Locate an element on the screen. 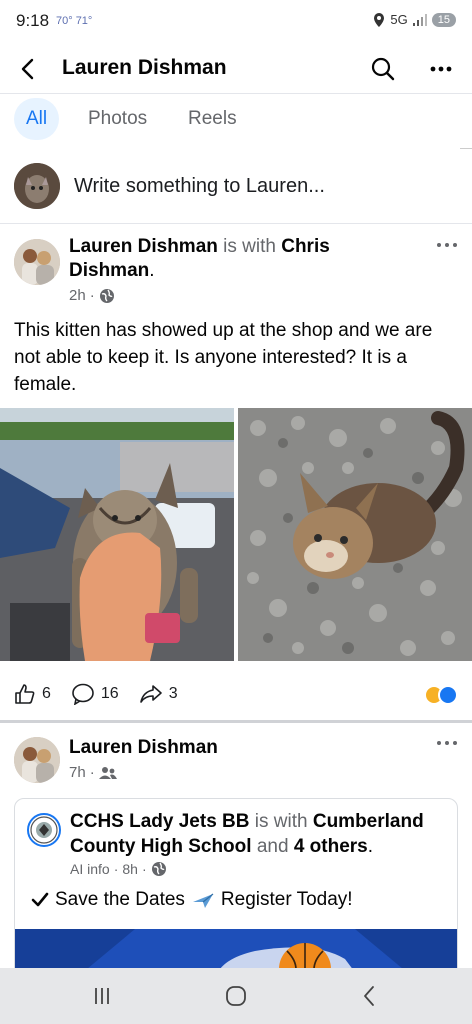 This screenshot has height=1024, width=472. search-icon is located at coordinates (383, 69).